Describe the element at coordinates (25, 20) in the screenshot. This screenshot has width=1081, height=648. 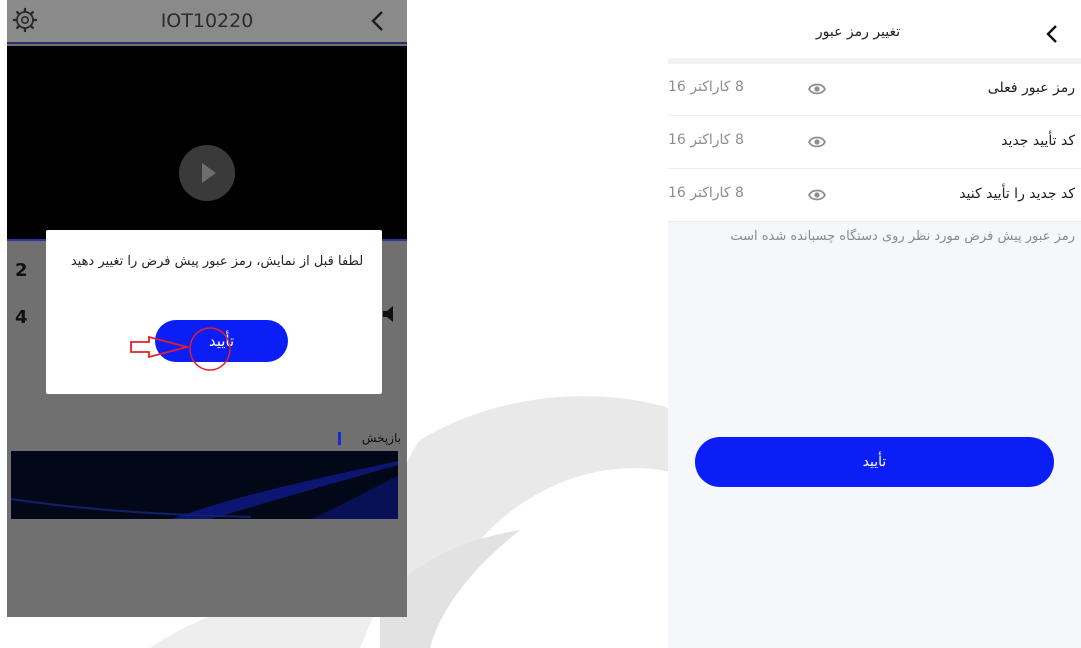
I see `gear-icon` at that location.